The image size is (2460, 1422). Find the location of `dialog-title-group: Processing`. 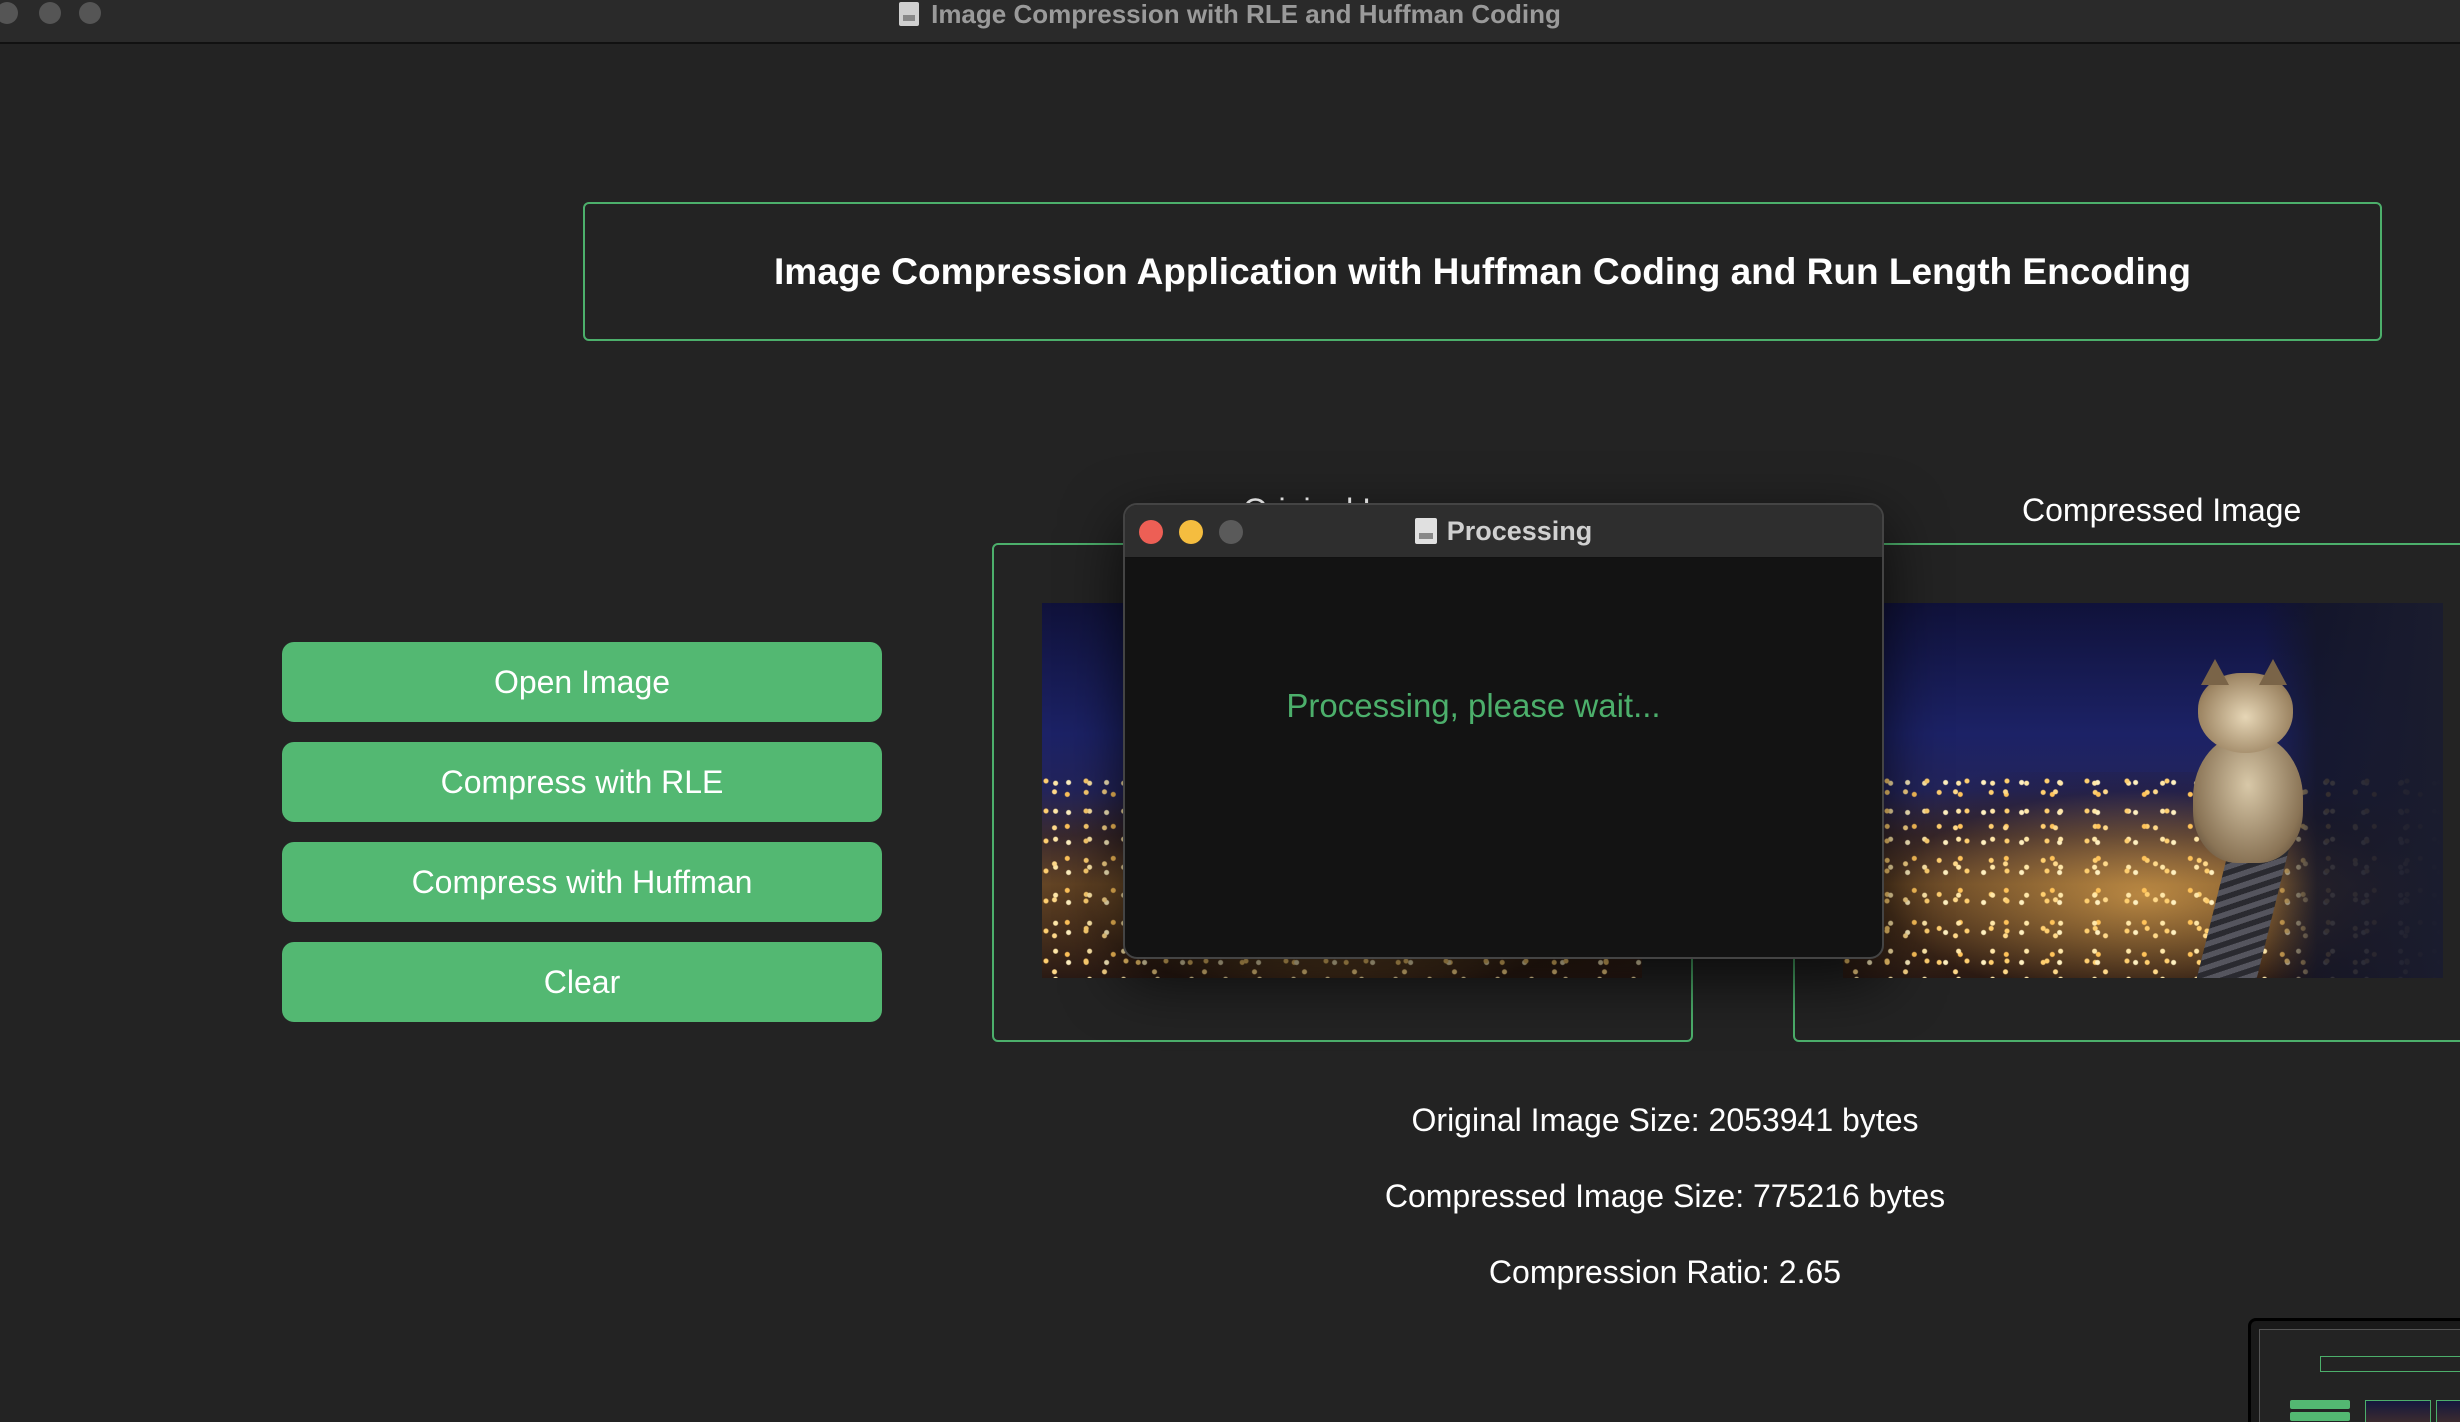

dialog-title-group: Processing is located at coordinates (1503, 531).